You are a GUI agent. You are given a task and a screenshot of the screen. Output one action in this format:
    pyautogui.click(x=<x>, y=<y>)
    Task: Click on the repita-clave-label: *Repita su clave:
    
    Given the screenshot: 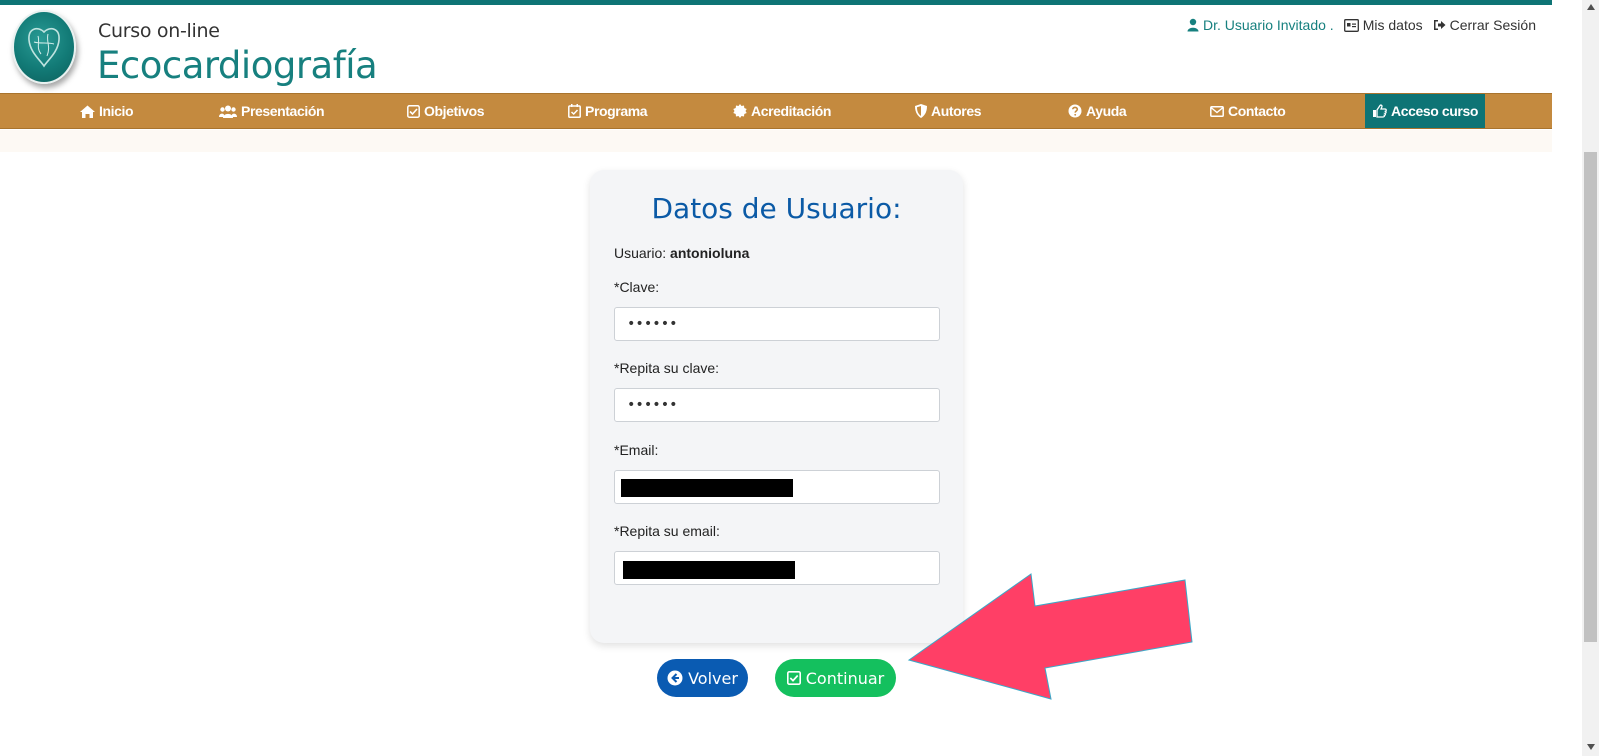 What is the action you would take?
    pyautogui.click(x=667, y=368)
    